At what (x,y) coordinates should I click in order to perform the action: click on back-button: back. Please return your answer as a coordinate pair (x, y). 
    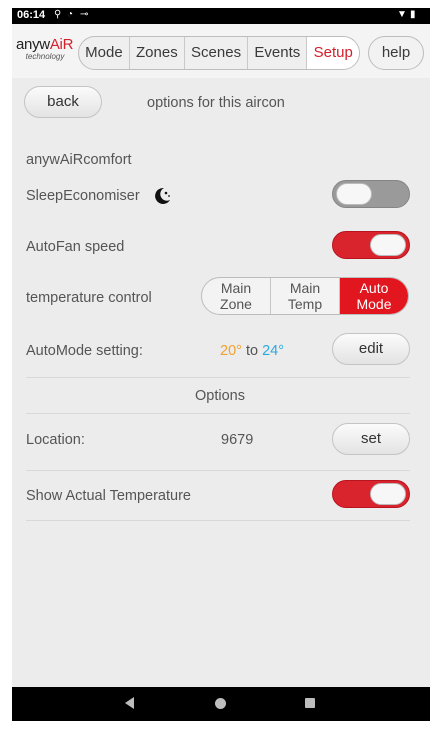
    Looking at the image, I should click on (63, 102).